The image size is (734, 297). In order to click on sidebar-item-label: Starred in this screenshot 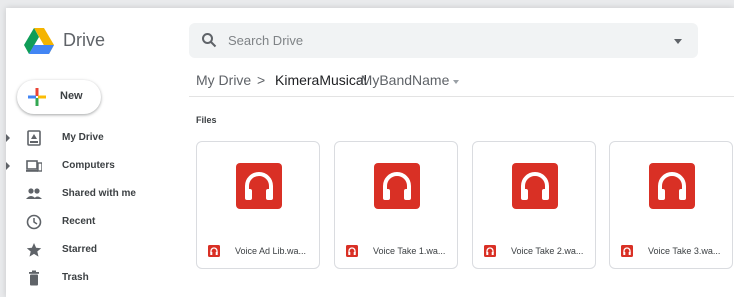, I will do `click(80, 249)`.